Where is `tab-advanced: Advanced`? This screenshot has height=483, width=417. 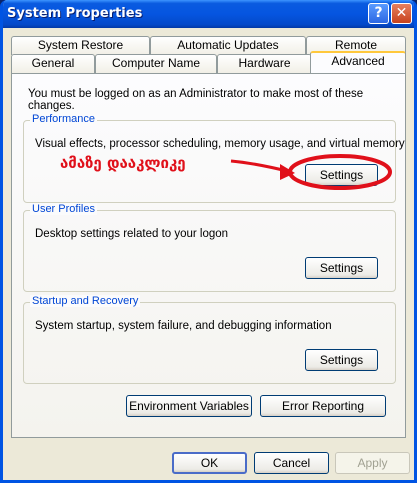 tab-advanced: Advanced is located at coordinates (358, 62).